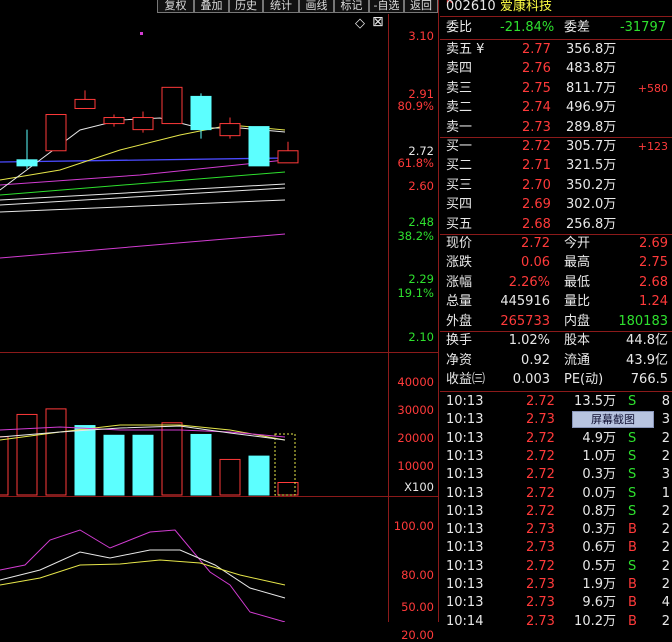 This screenshot has width=672, height=642. Describe the element at coordinates (591, 88) in the screenshot. I see `ask-volume: 811.7万` at that location.